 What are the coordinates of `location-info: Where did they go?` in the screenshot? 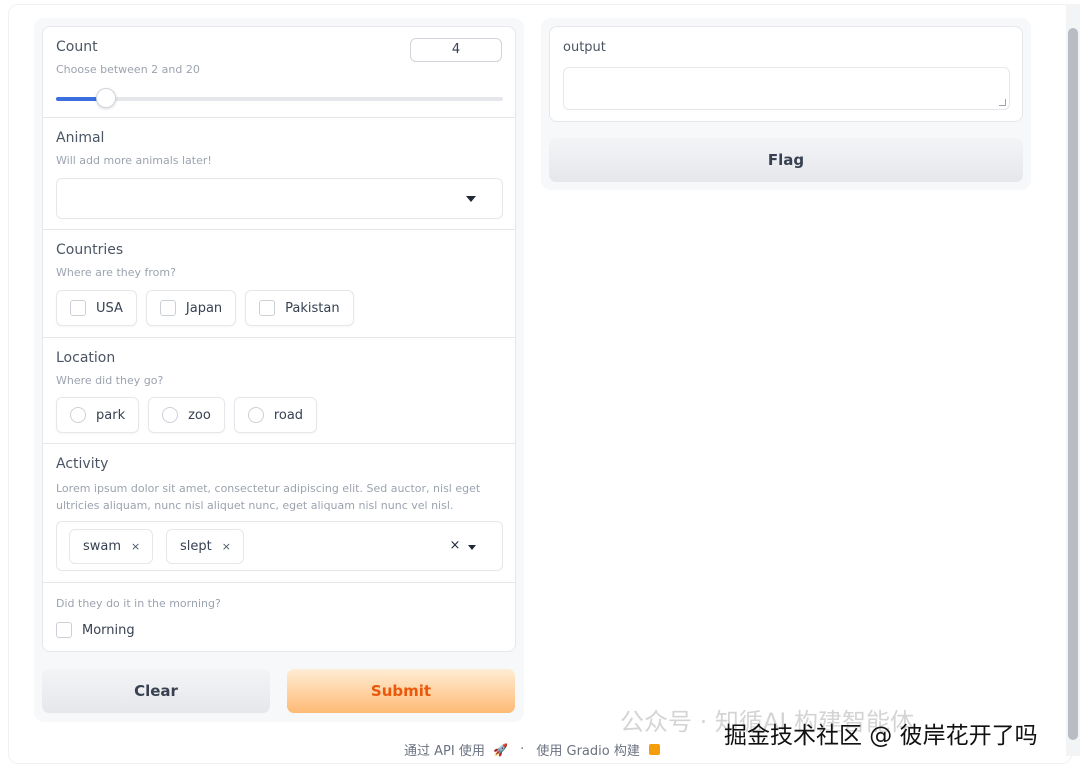 It's located at (110, 380).